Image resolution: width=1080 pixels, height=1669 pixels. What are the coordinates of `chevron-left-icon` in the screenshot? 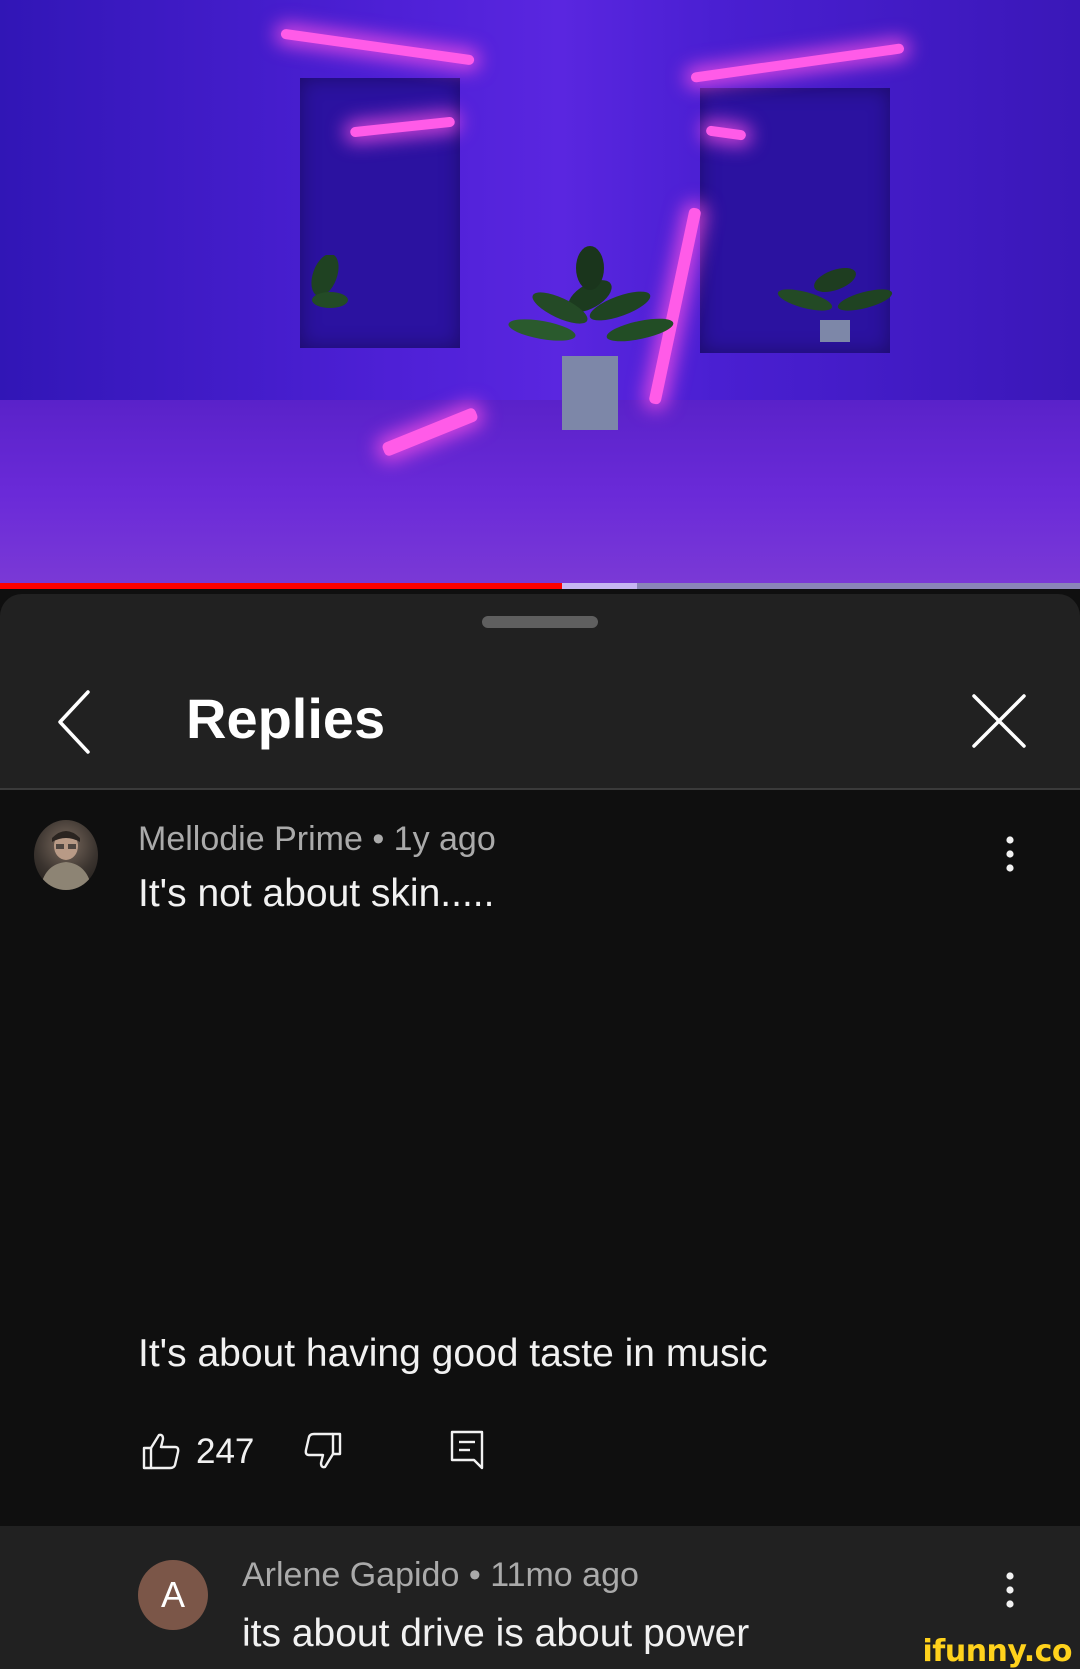 It's located at (74, 722).